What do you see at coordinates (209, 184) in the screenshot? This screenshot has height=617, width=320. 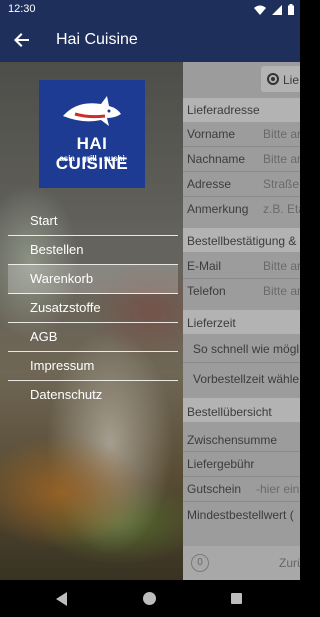 I see `field-label-address: Adresse` at bounding box center [209, 184].